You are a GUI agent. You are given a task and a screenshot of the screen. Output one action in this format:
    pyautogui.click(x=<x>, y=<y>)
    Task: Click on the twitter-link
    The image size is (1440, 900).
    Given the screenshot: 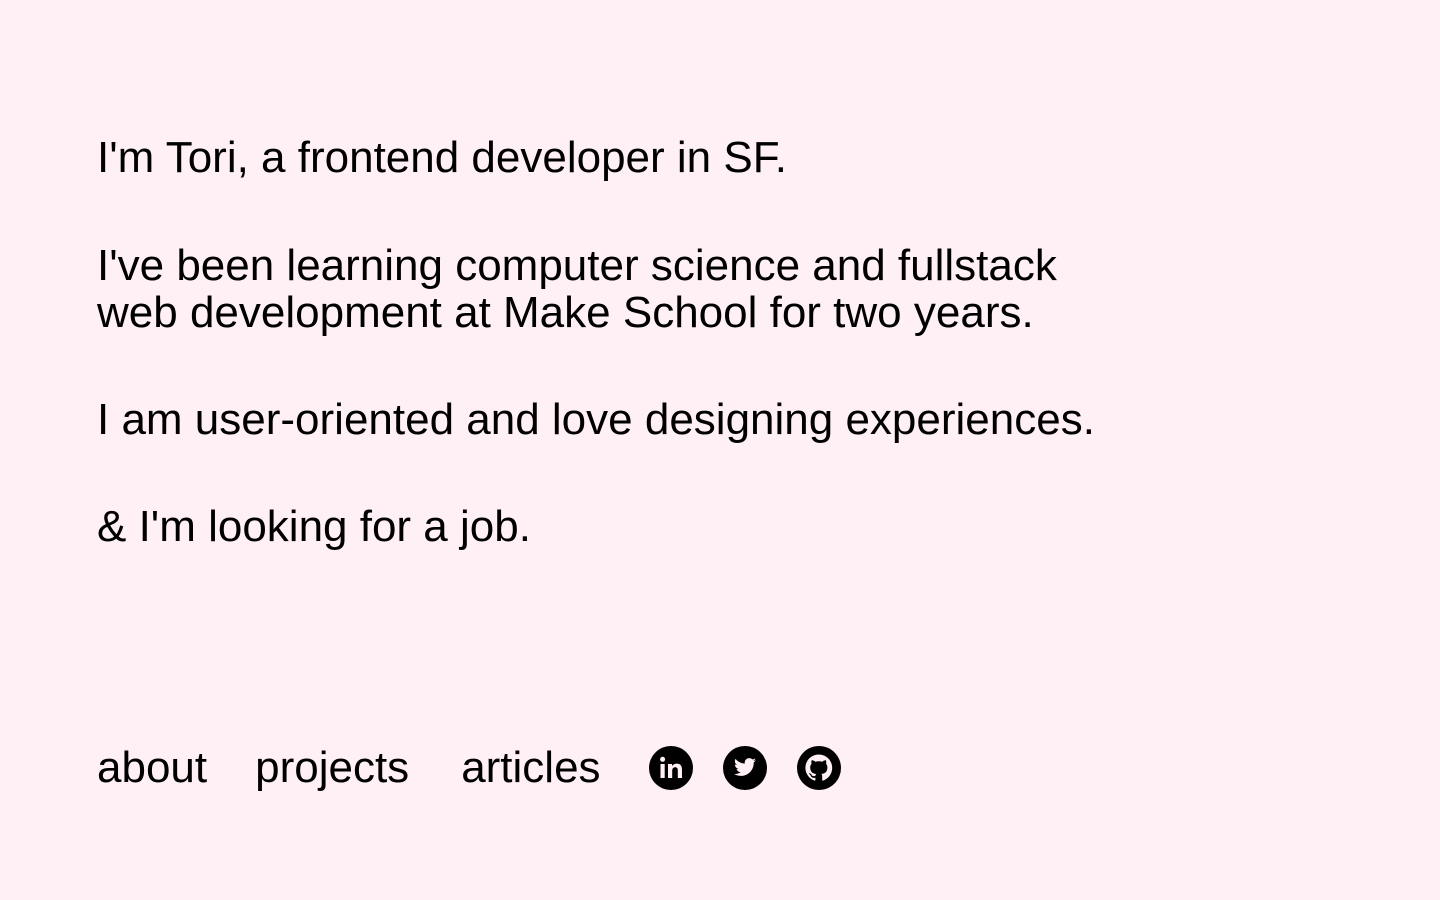 What is the action you would take?
    pyautogui.click(x=745, y=768)
    